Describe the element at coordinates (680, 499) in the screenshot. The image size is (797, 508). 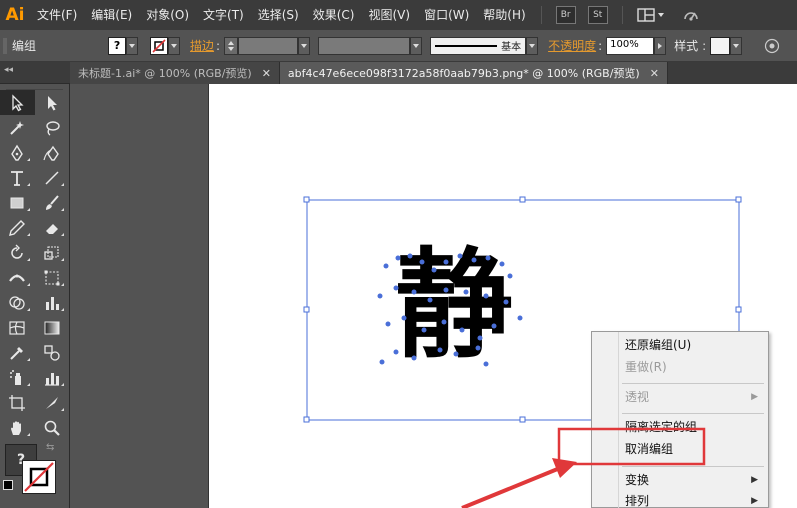
I see `menu-item-arrange: 排列 ▶` at that location.